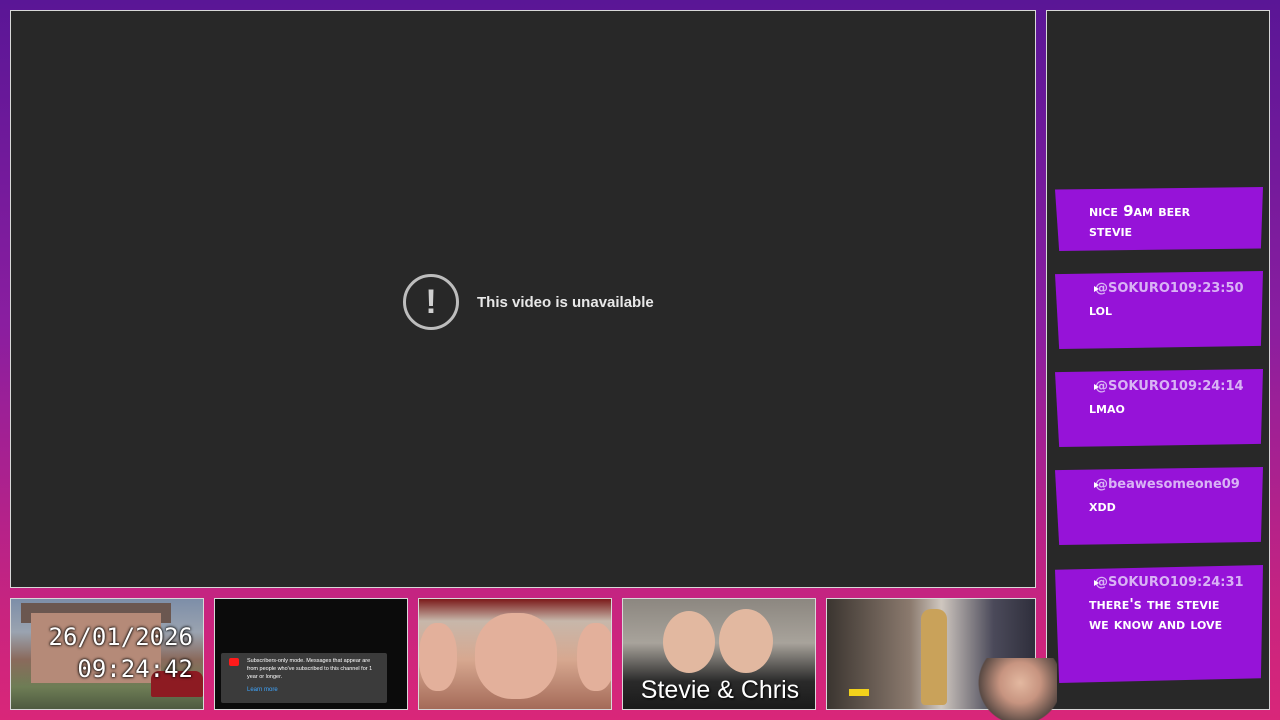 The width and height of the screenshot is (1280, 720). What do you see at coordinates (859, 692) in the screenshot?
I see `play-button-image` at bounding box center [859, 692].